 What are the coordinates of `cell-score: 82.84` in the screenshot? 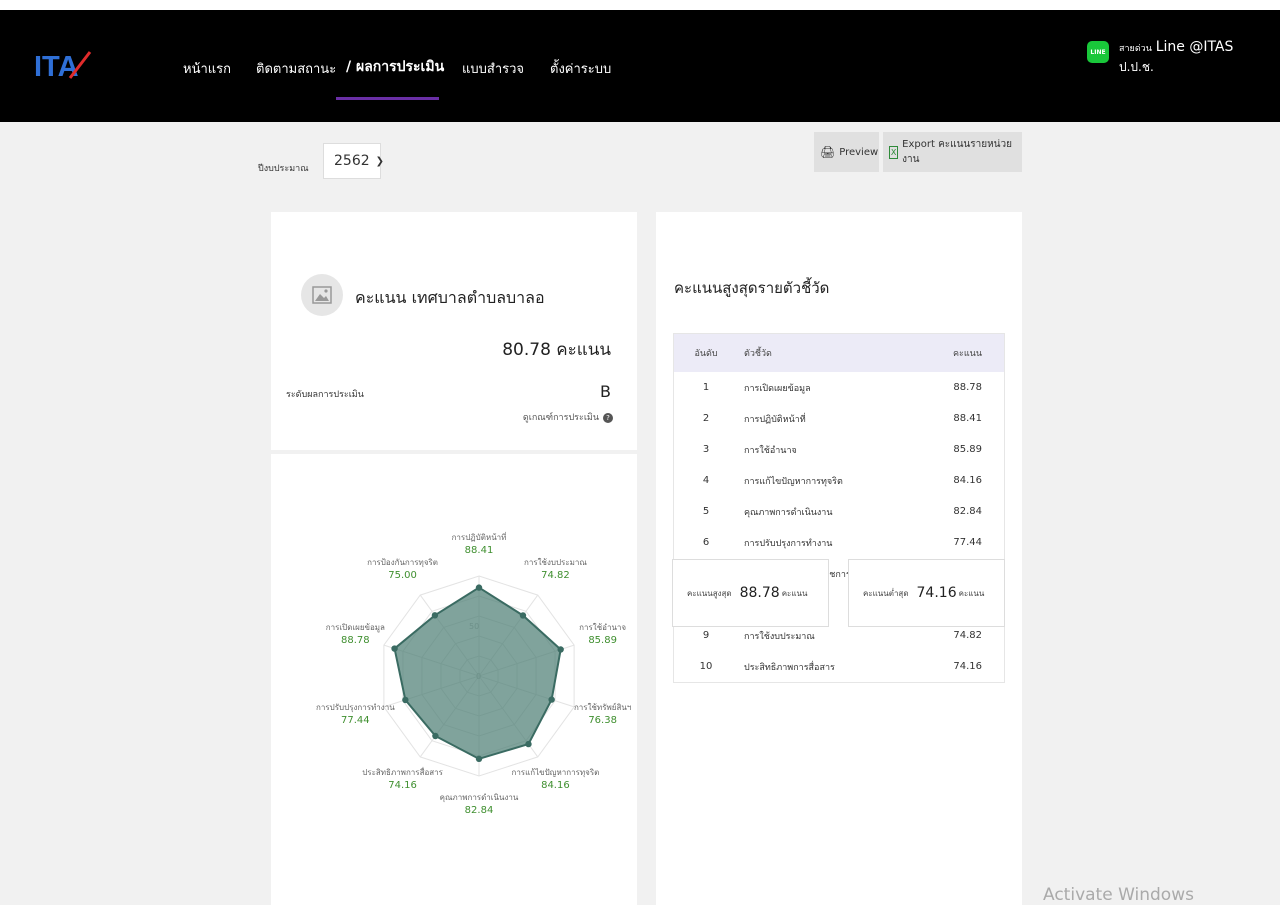 It's located at (967, 511).